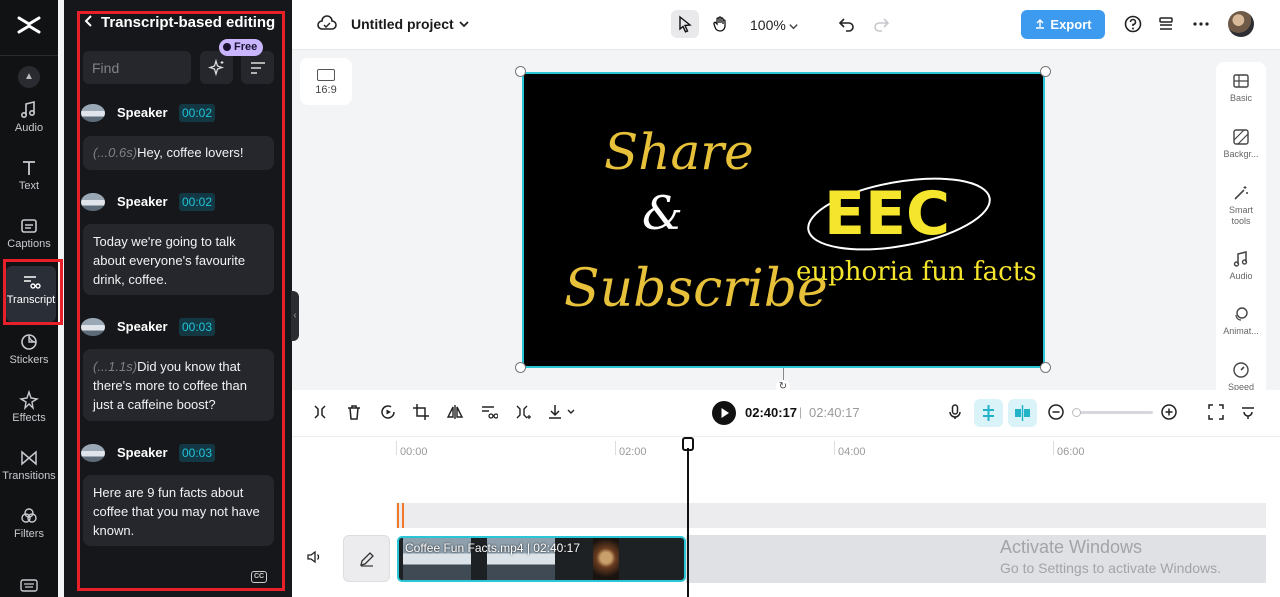 This screenshot has width=1280, height=597. I want to click on edit-cover-button, so click(366, 558).